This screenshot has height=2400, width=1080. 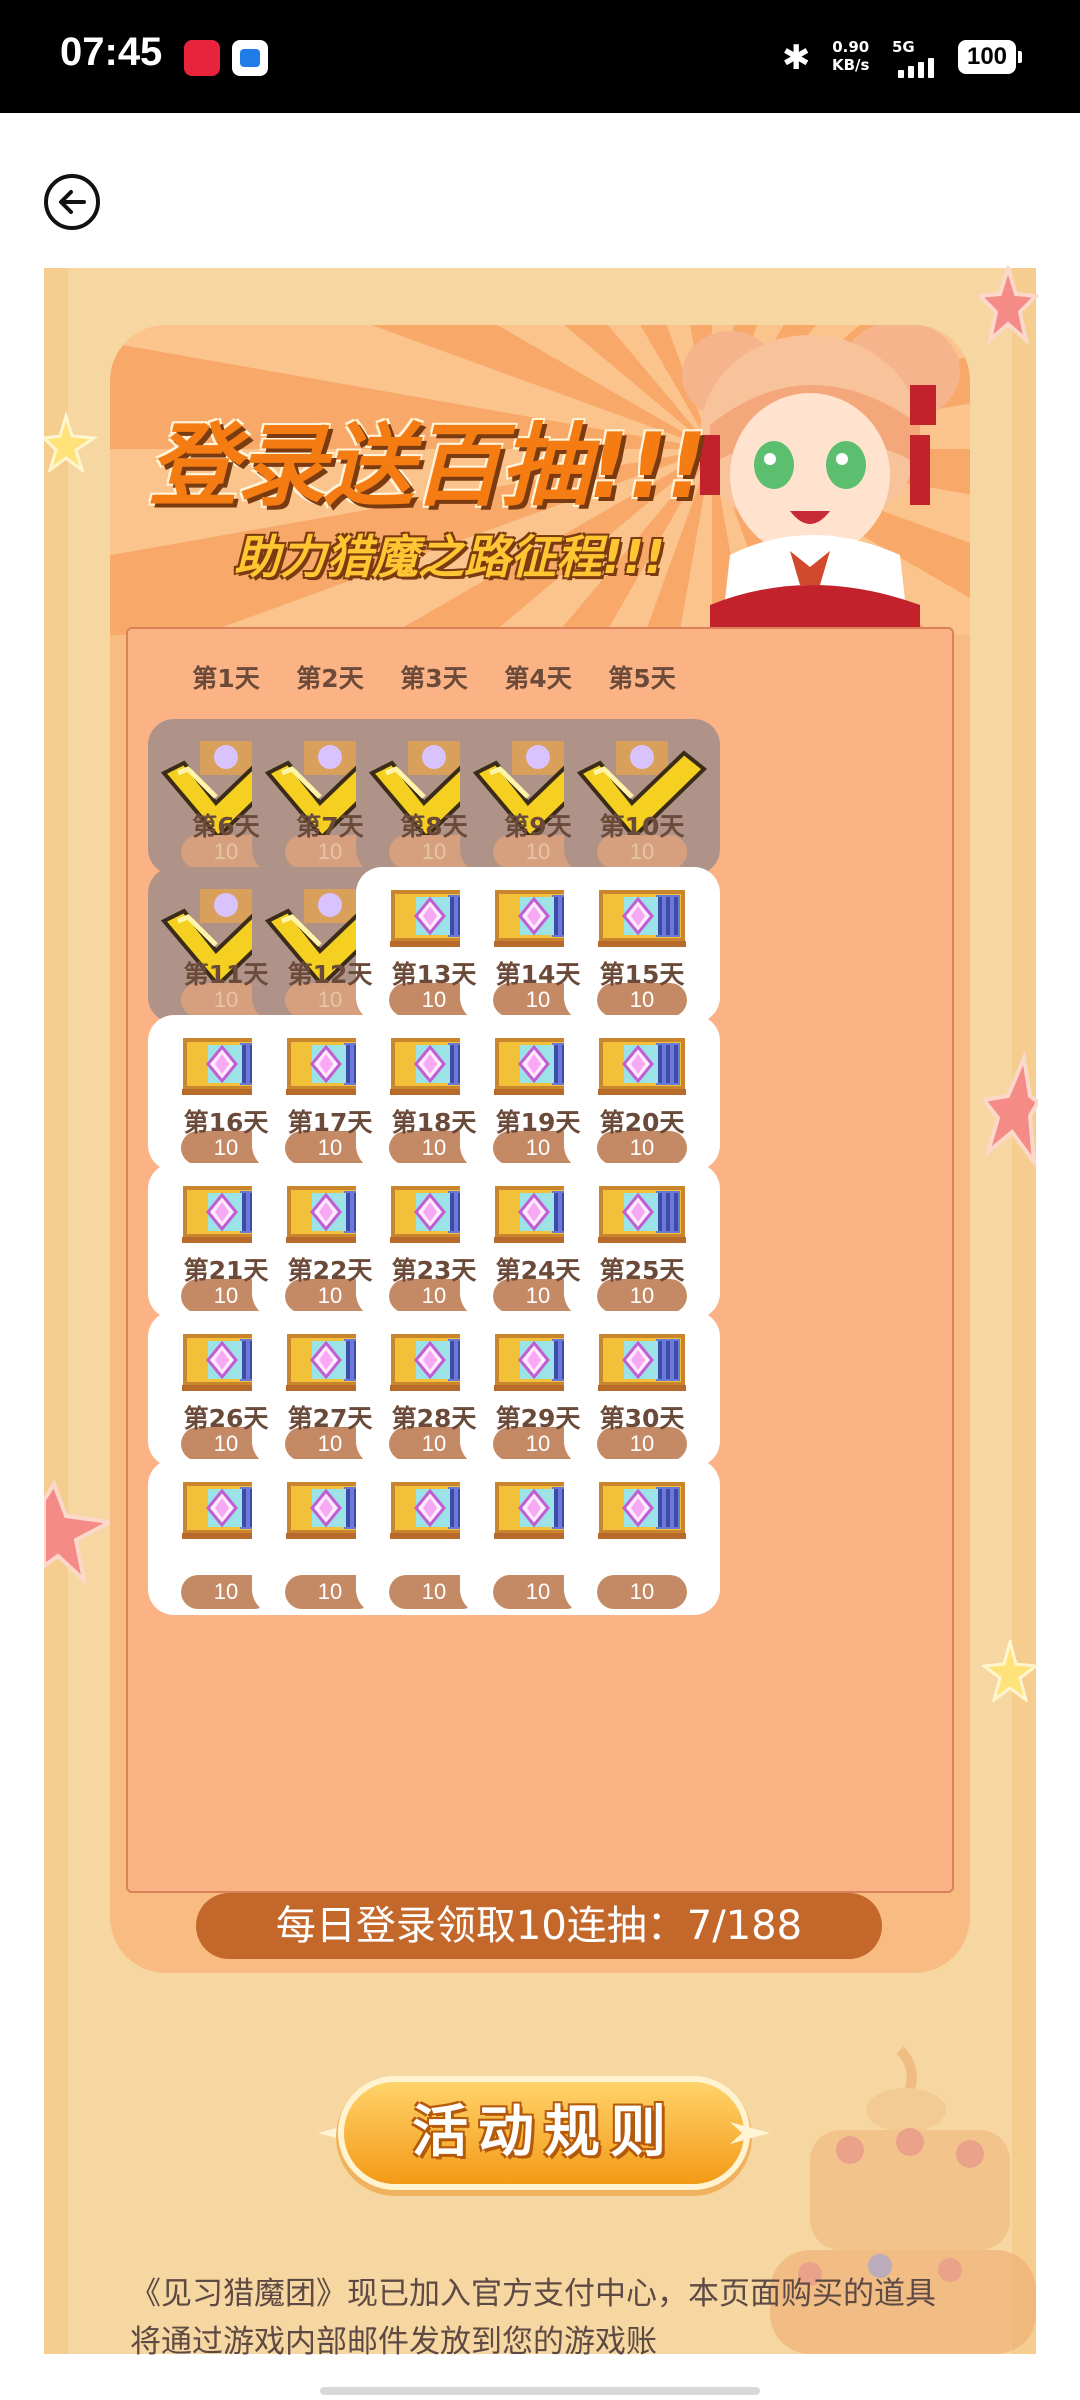 I want to click on day-label: 第5天, so click(x=642, y=678).